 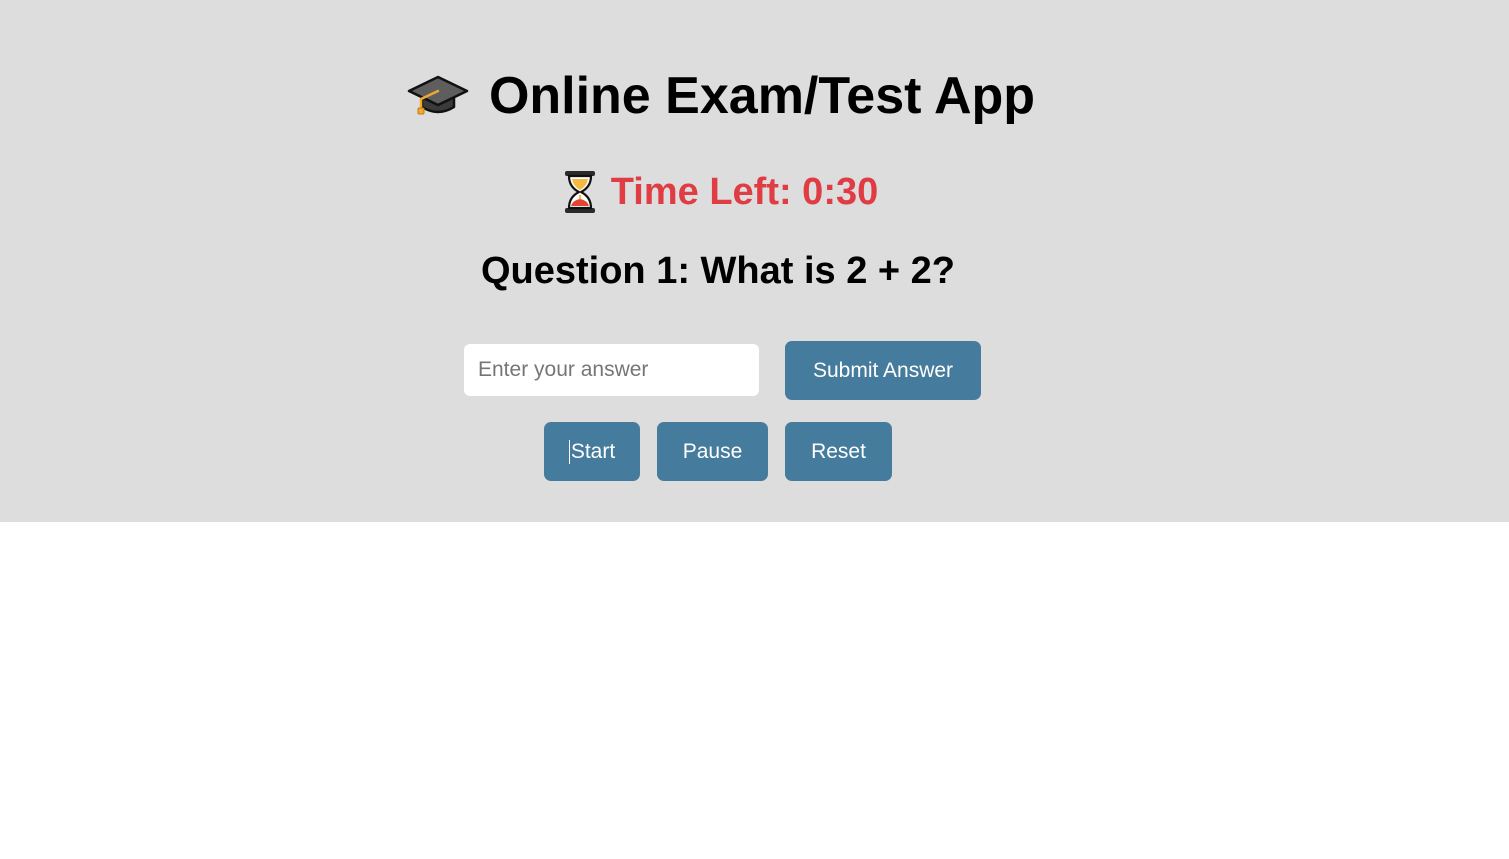 I want to click on hourglass-icon, so click(x=580, y=192).